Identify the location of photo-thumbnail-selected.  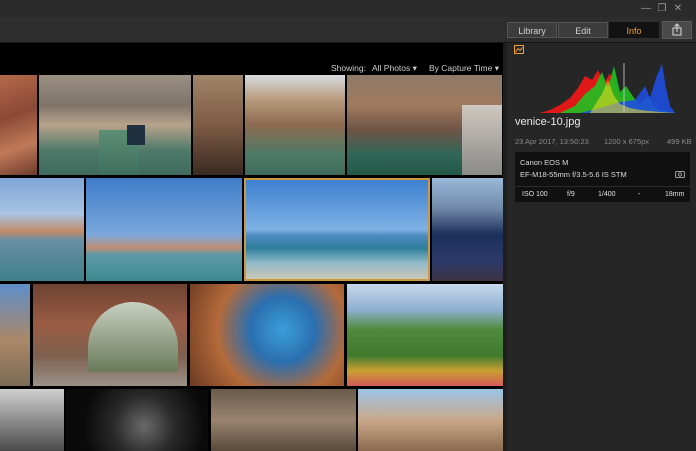
(337, 229).